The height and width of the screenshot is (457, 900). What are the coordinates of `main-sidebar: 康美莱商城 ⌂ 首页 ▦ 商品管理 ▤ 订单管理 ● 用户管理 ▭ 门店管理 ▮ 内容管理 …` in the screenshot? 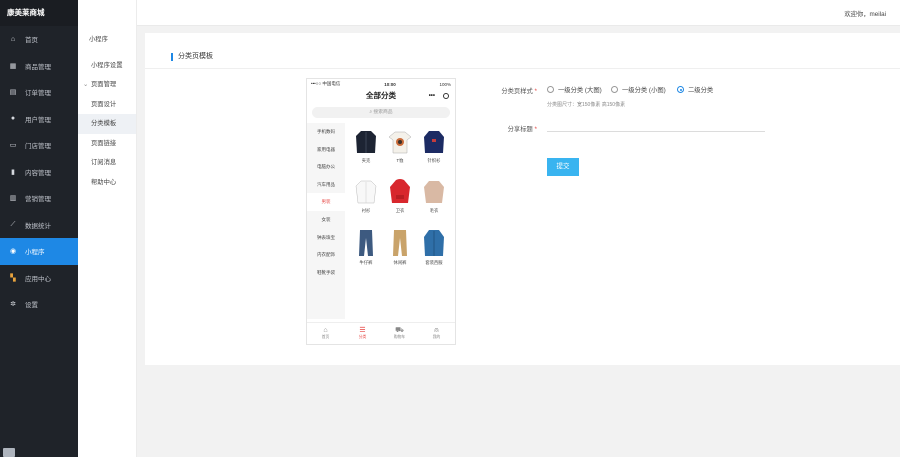 It's located at (39, 228).